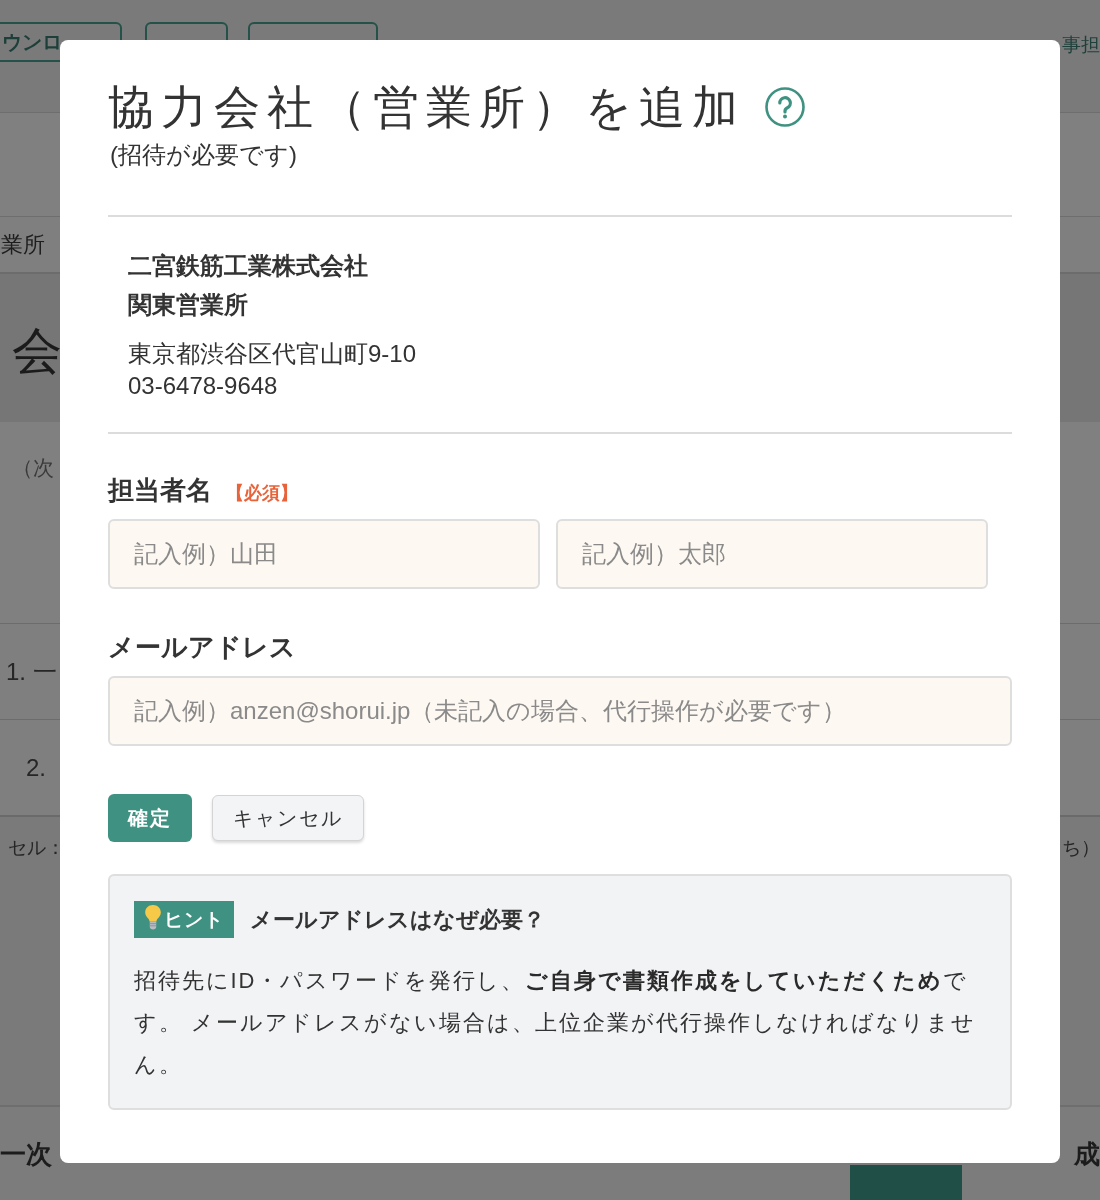 This screenshot has width=1100, height=1200. Describe the element at coordinates (36, 848) in the screenshot. I see `caption-text: セル：` at that location.